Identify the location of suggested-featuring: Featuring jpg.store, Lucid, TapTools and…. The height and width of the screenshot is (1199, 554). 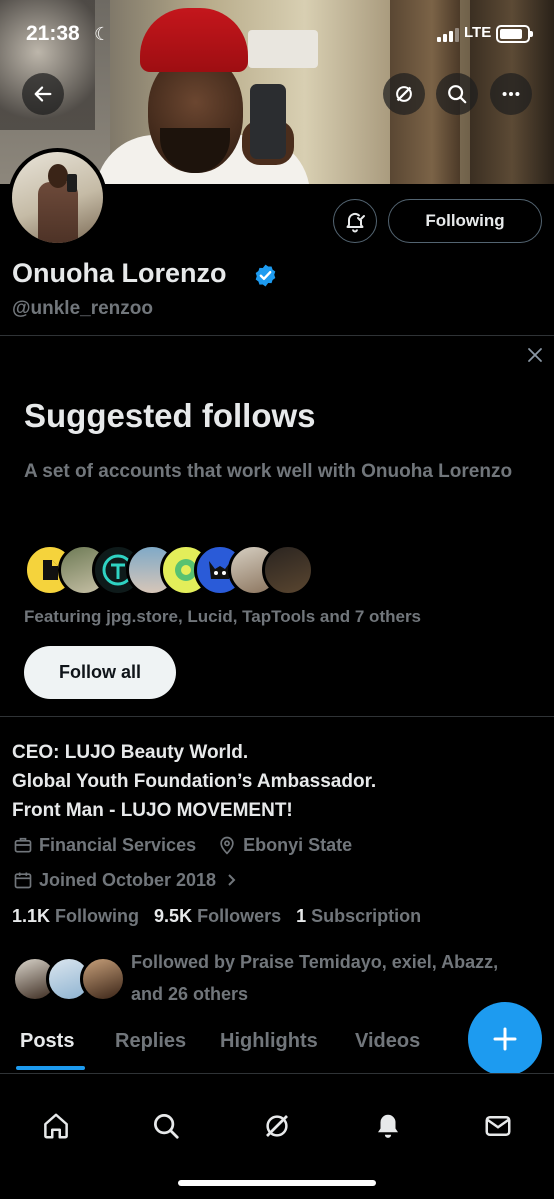
(223, 616).